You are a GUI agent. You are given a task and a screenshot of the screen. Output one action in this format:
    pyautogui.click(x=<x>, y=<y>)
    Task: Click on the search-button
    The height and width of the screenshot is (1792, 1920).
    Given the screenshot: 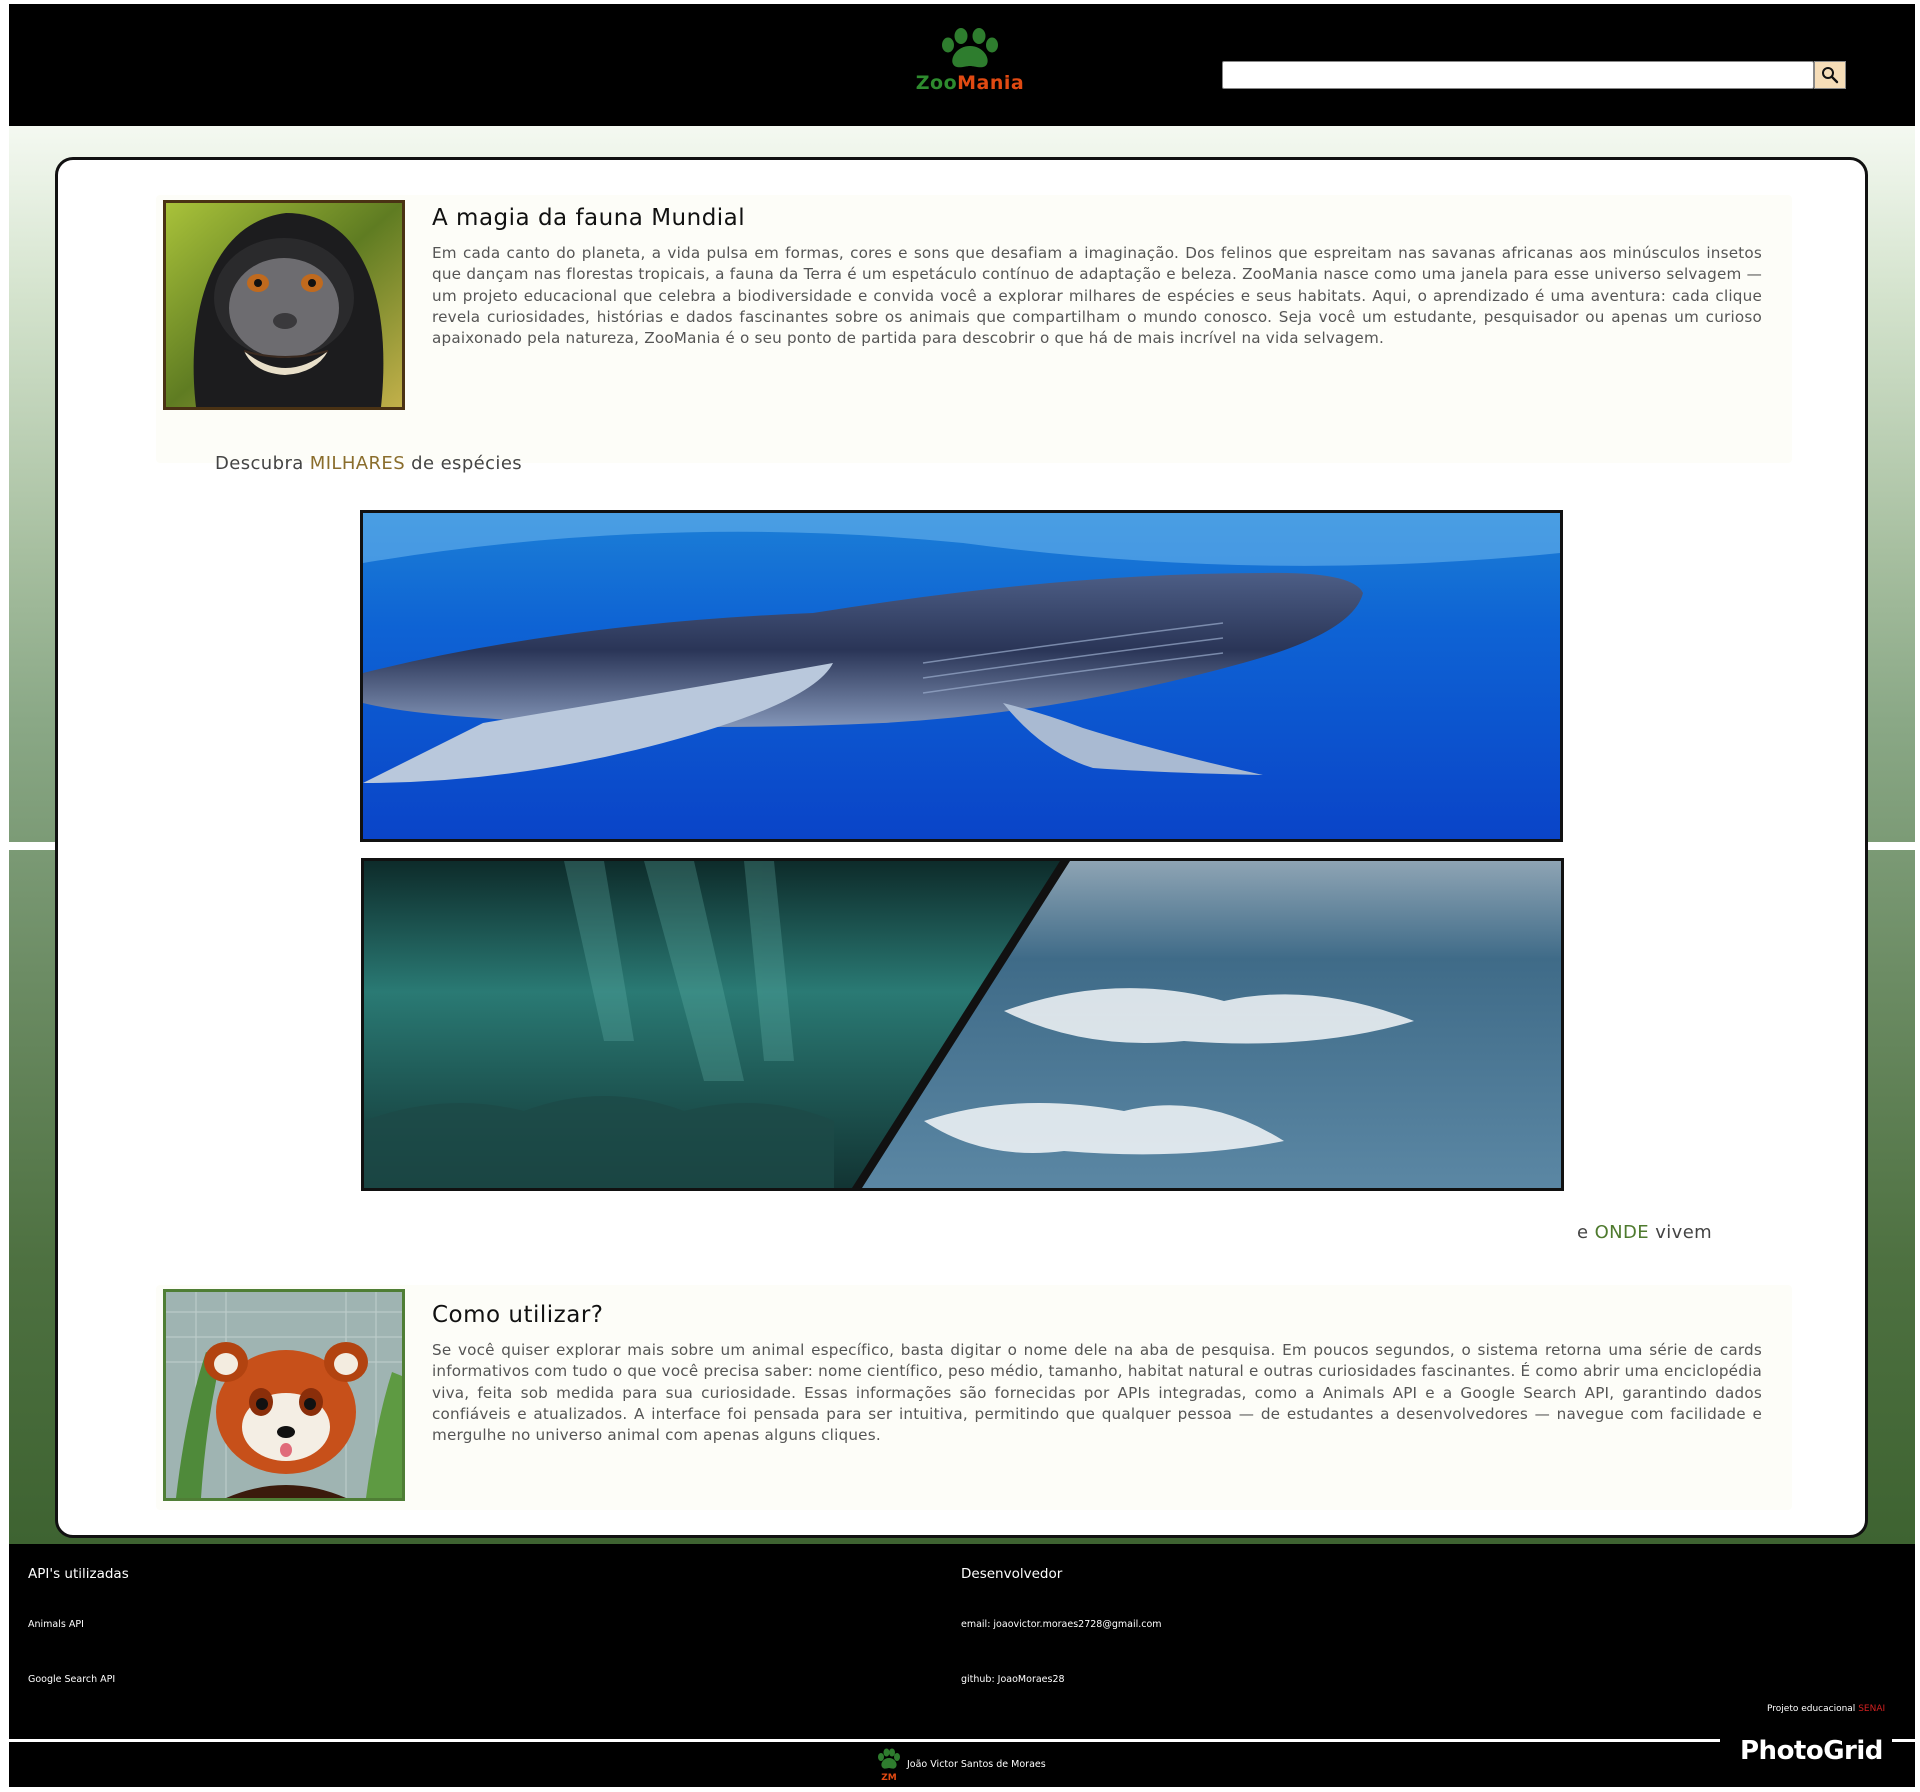 What is the action you would take?
    pyautogui.click(x=1830, y=75)
    